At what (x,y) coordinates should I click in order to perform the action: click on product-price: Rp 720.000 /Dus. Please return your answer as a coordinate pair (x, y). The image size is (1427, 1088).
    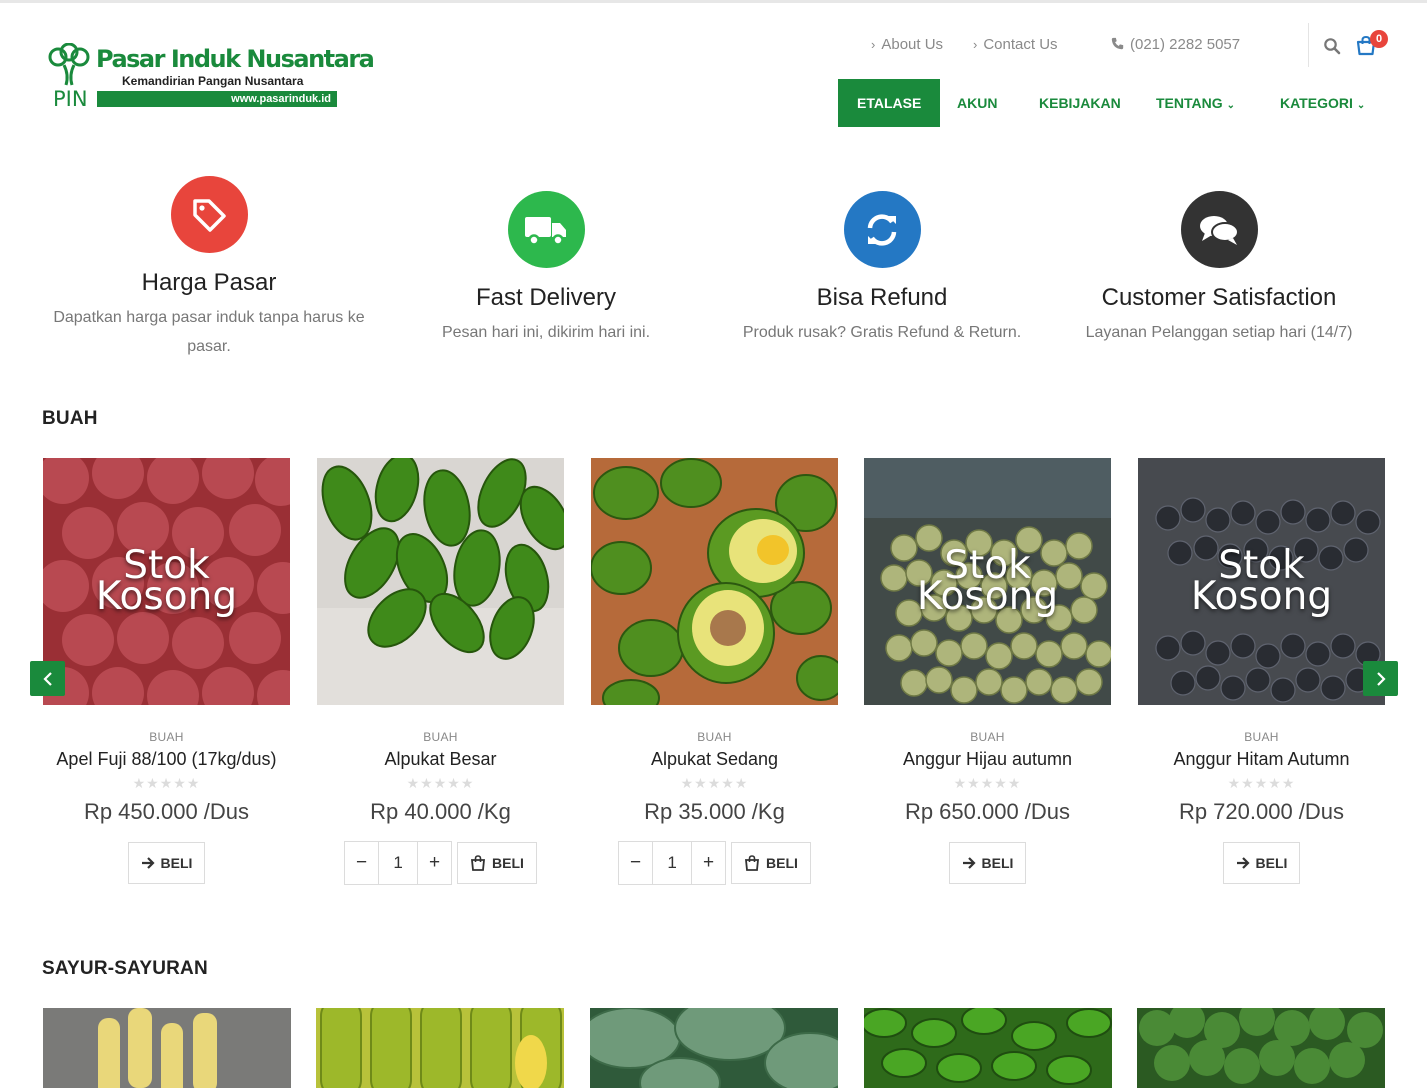
    Looking at the image, I should click on (1261, 811).